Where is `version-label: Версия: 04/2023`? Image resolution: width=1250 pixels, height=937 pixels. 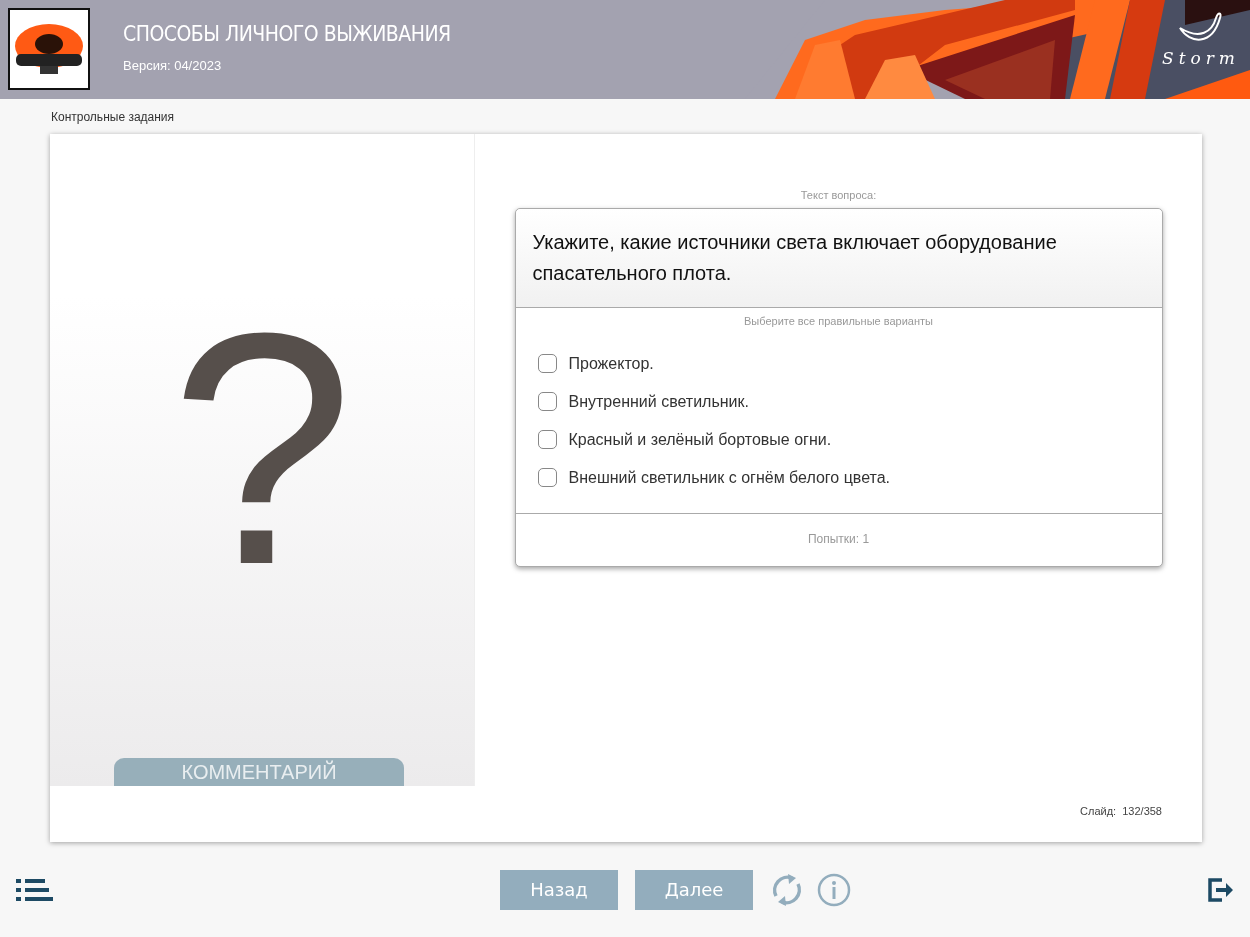 version-label: Версия: 04/2023 is located at coordinates (173, 65).